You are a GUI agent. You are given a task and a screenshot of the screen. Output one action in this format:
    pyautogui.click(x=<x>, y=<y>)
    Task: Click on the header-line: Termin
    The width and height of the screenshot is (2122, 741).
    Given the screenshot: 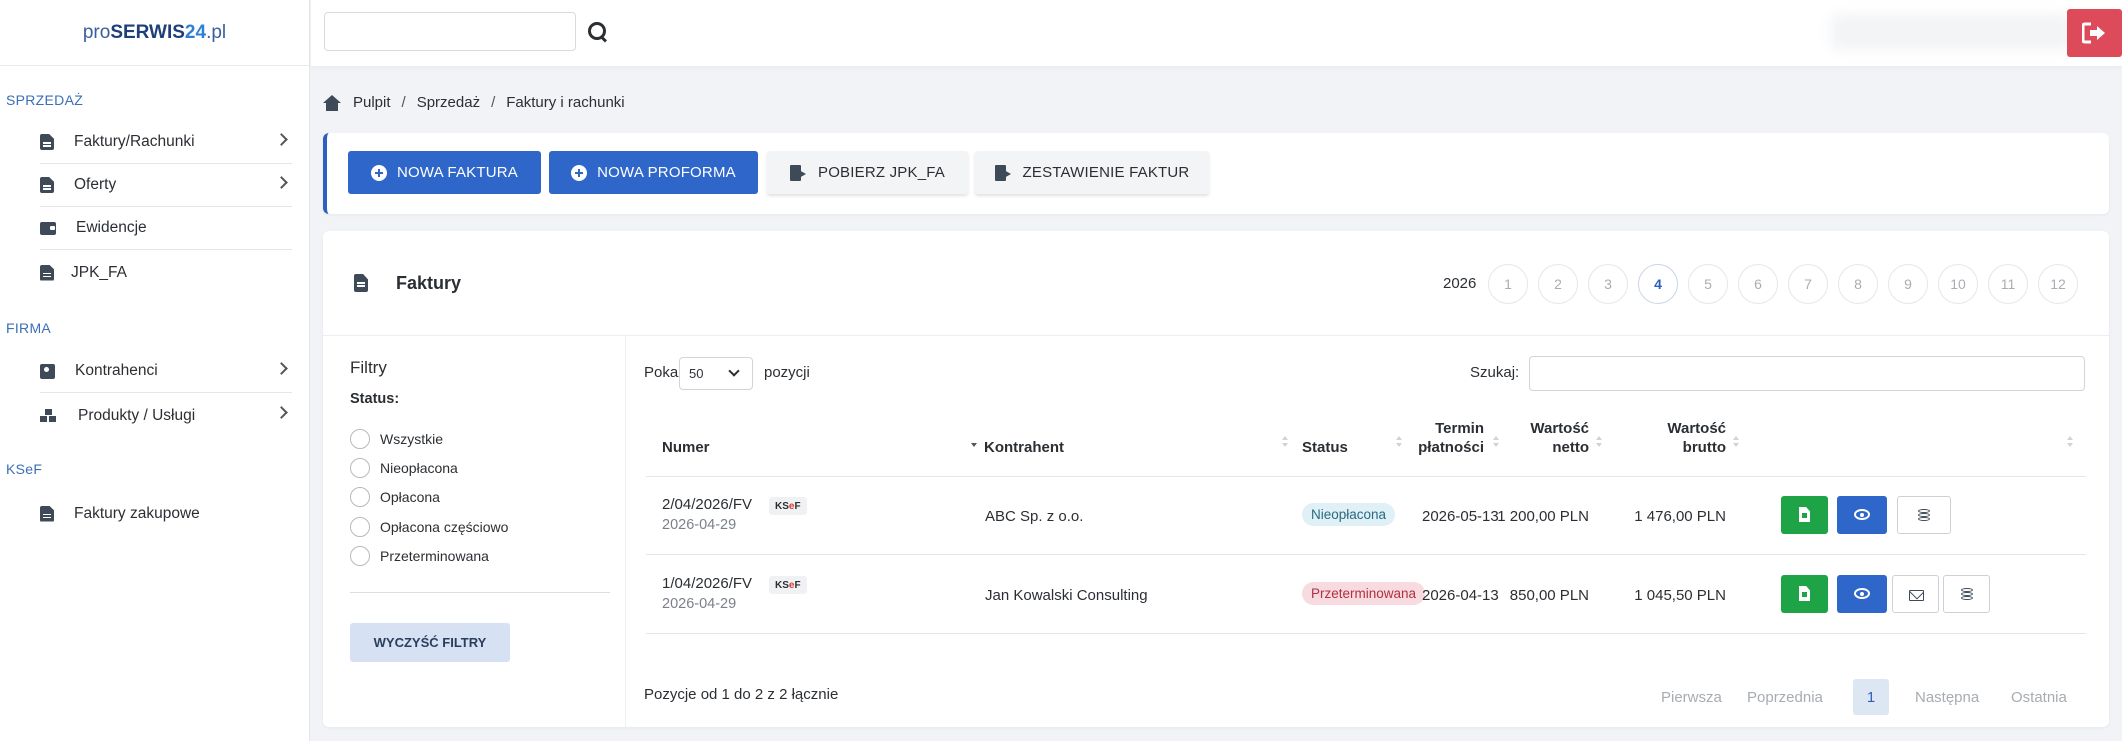 What is the action you would take?
    pyautogui.click(x=1459, y=428)
    